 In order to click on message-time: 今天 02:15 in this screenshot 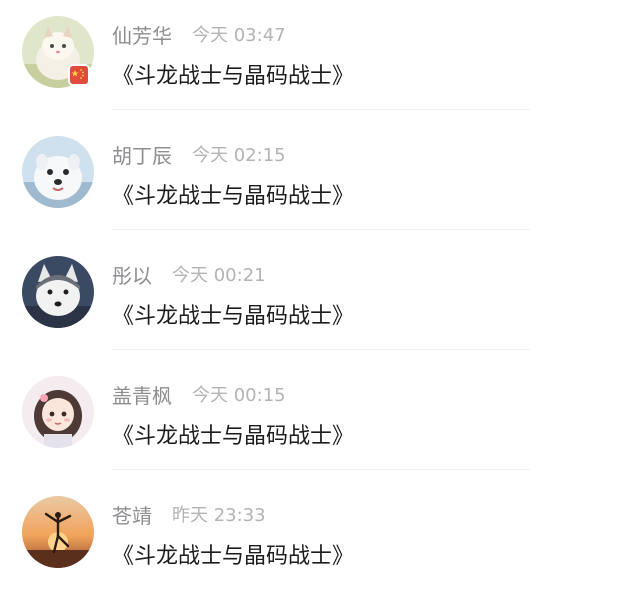, I will do `click(239, 155)`.